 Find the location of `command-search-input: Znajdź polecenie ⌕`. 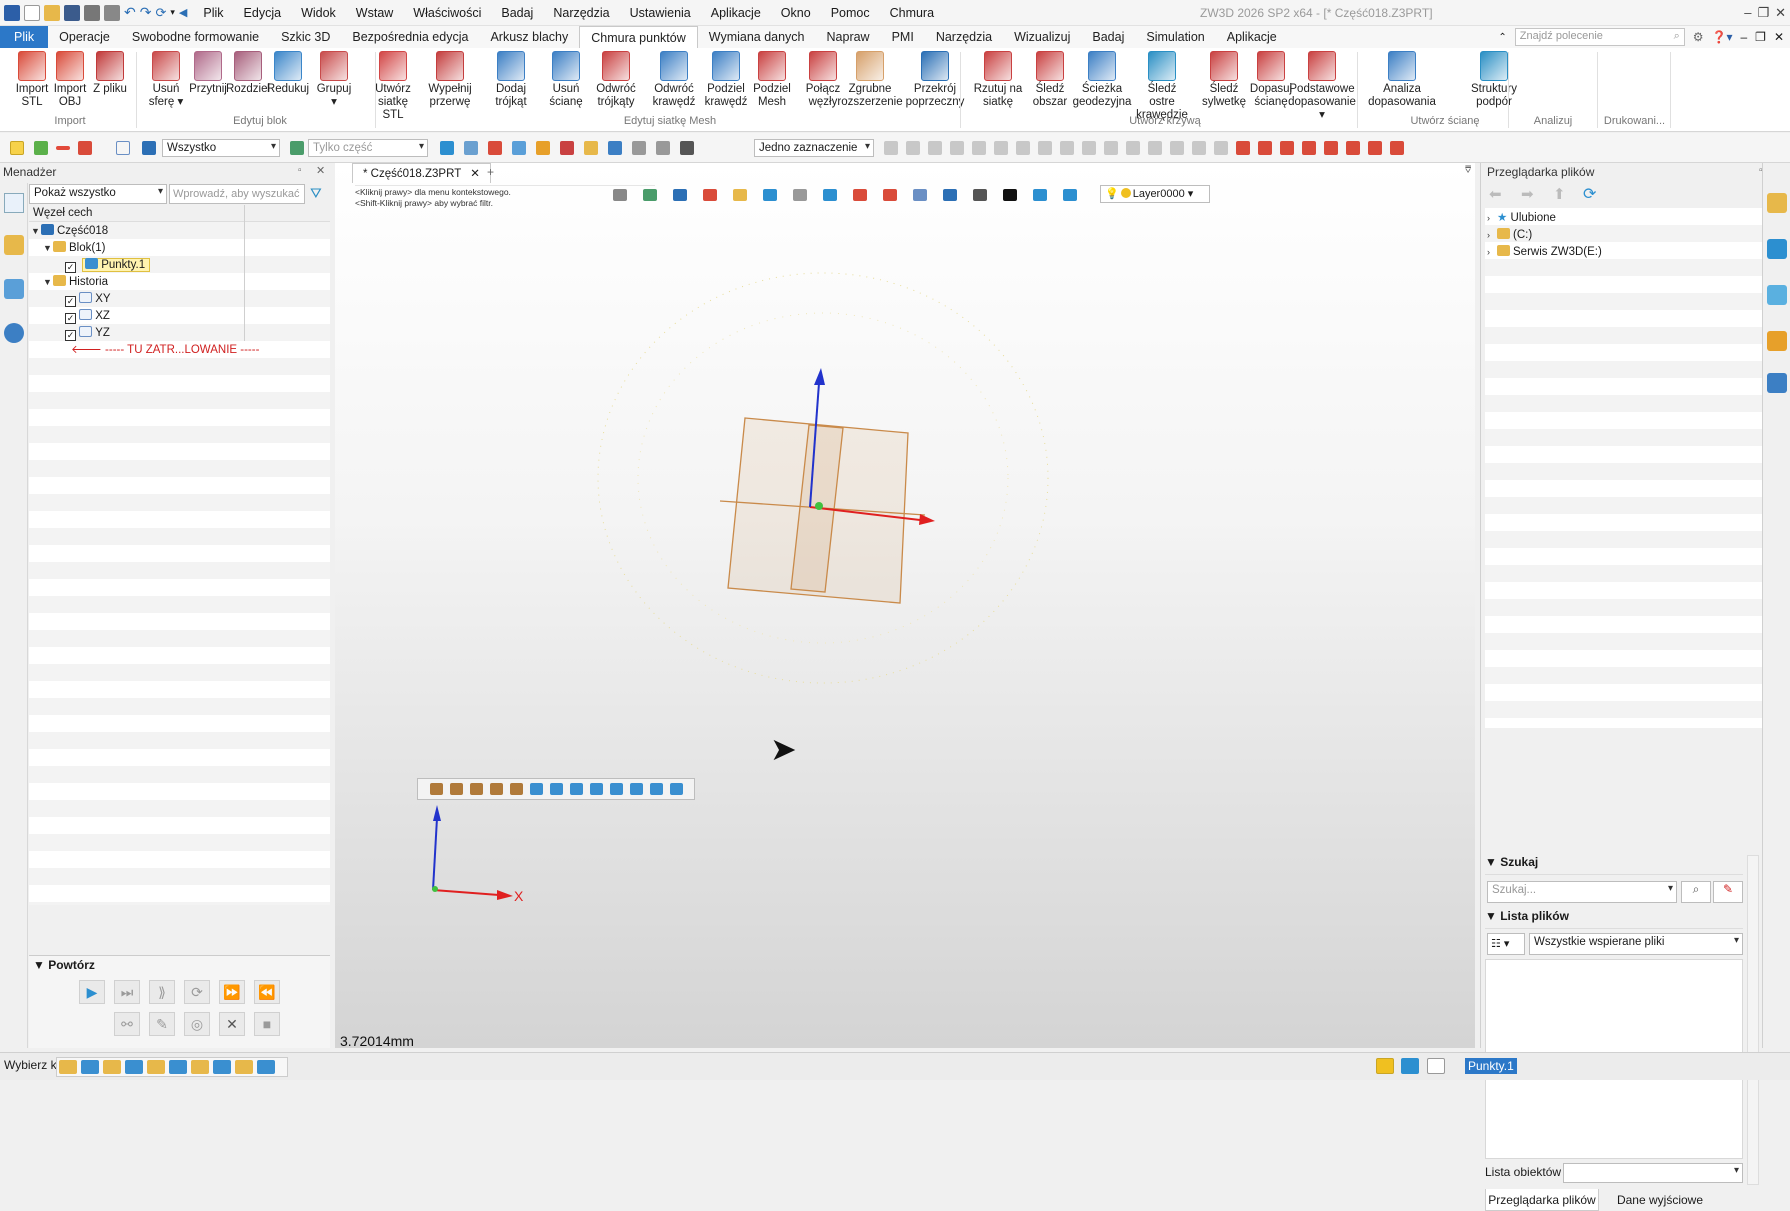

command-search-input: Znajdź polecenie ⌕ is located at coordinates (1599, 37).